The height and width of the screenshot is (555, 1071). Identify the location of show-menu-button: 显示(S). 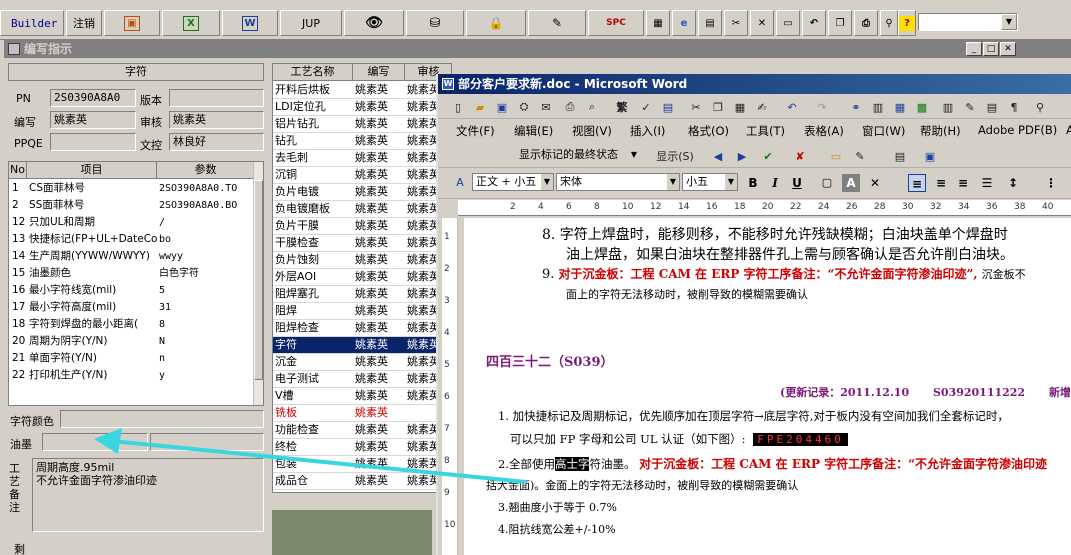
(675, 156).